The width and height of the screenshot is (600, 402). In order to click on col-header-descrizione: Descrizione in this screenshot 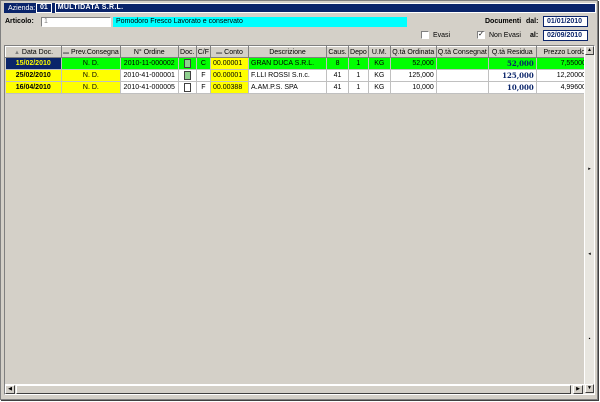, I will do `click(288, 52)`.